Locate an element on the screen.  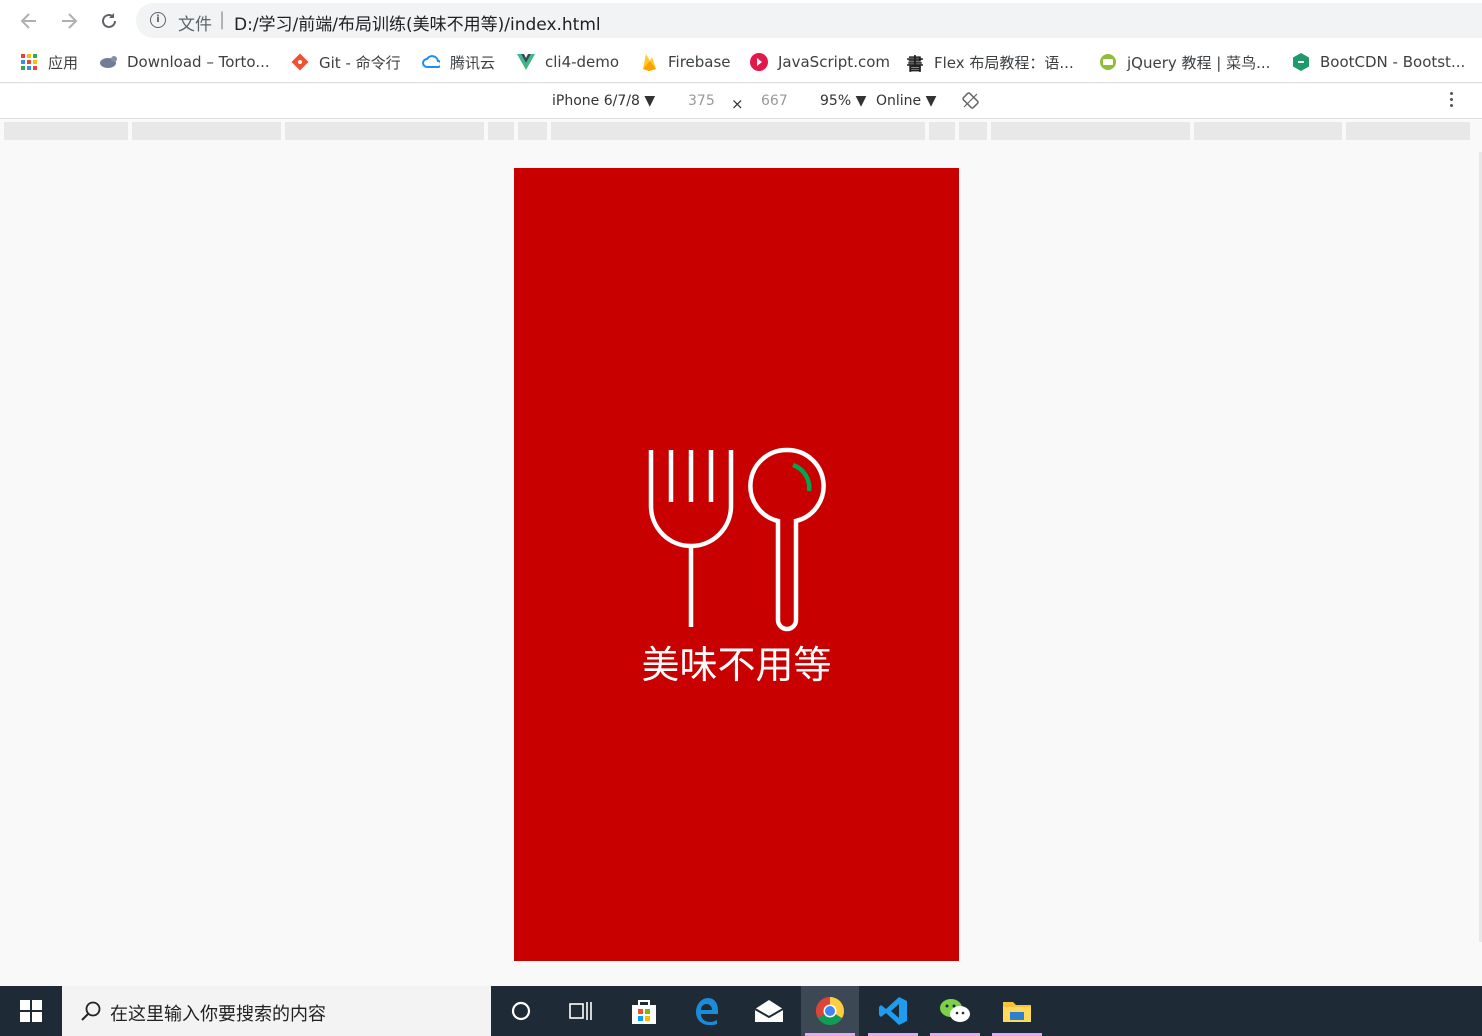
taskbar-search: 在这里输入你要搜索的内容 is located at coordinates (276, 1011).